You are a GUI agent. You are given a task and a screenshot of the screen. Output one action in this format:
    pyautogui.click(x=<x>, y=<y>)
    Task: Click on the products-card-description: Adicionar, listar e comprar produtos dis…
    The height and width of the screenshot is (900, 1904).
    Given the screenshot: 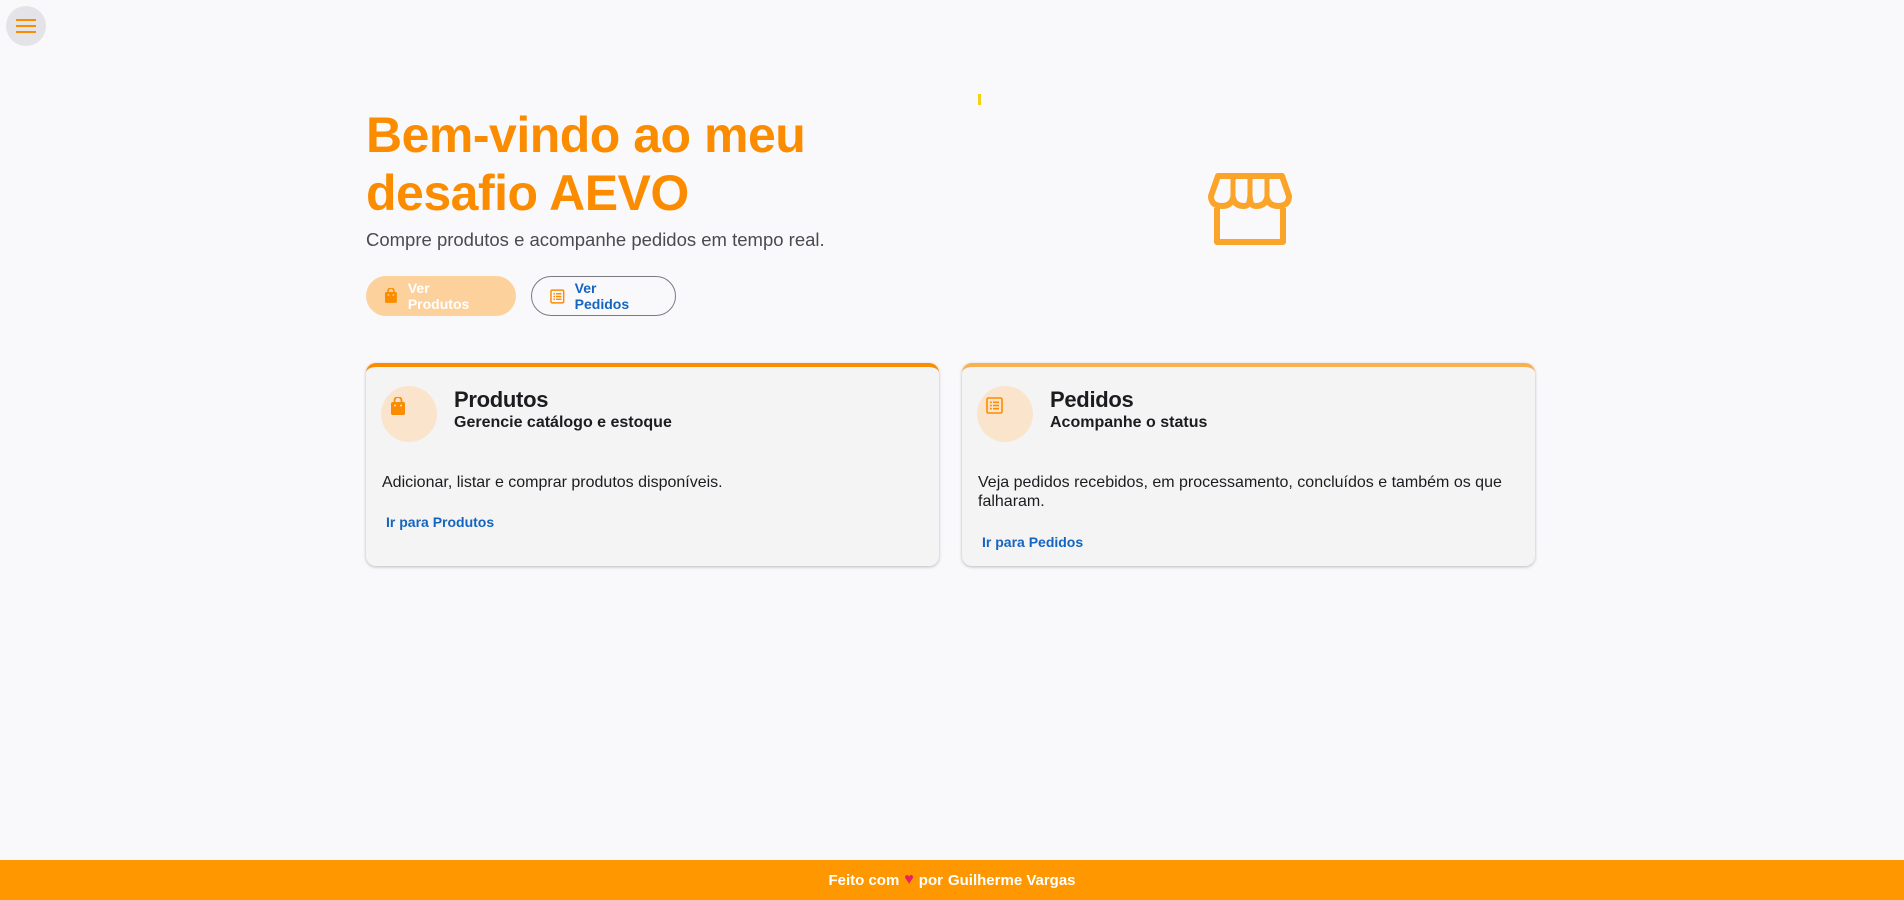 What is the action you would take?
    pyautogui.click(x=552, y=482)
    